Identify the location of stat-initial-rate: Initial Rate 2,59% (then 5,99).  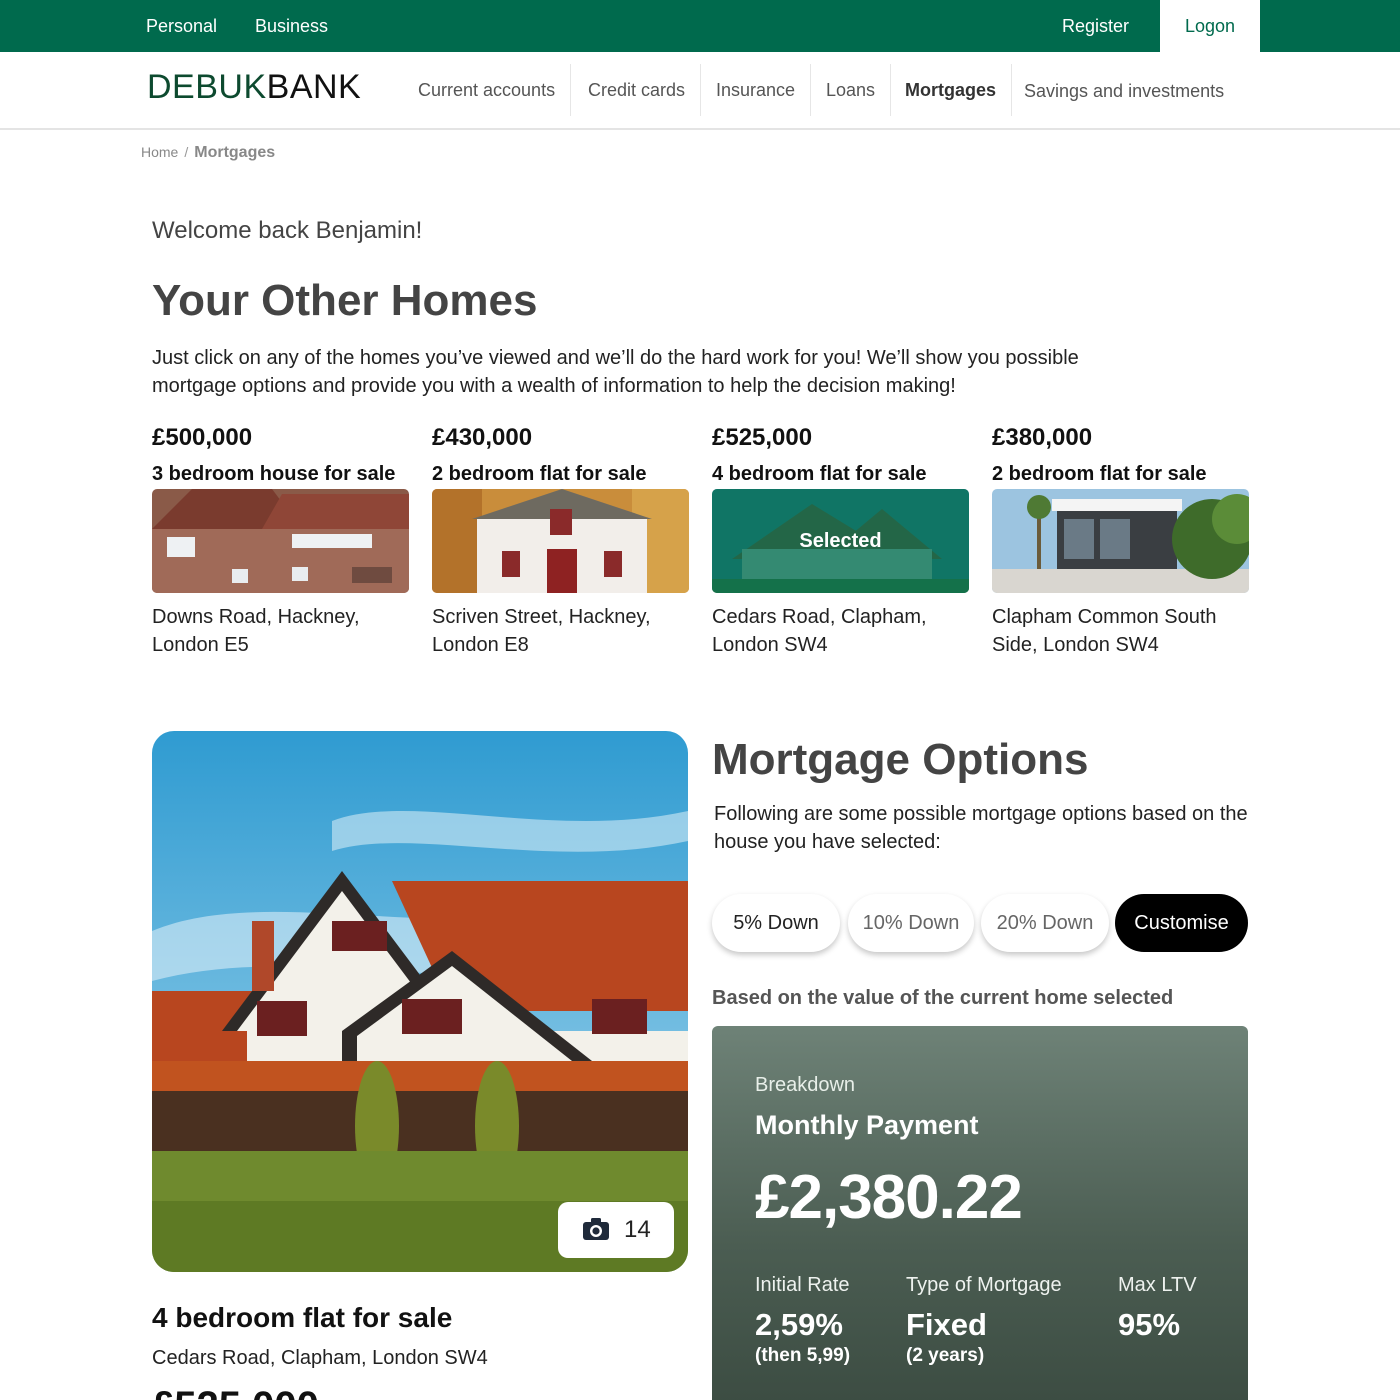
(802, 1320).